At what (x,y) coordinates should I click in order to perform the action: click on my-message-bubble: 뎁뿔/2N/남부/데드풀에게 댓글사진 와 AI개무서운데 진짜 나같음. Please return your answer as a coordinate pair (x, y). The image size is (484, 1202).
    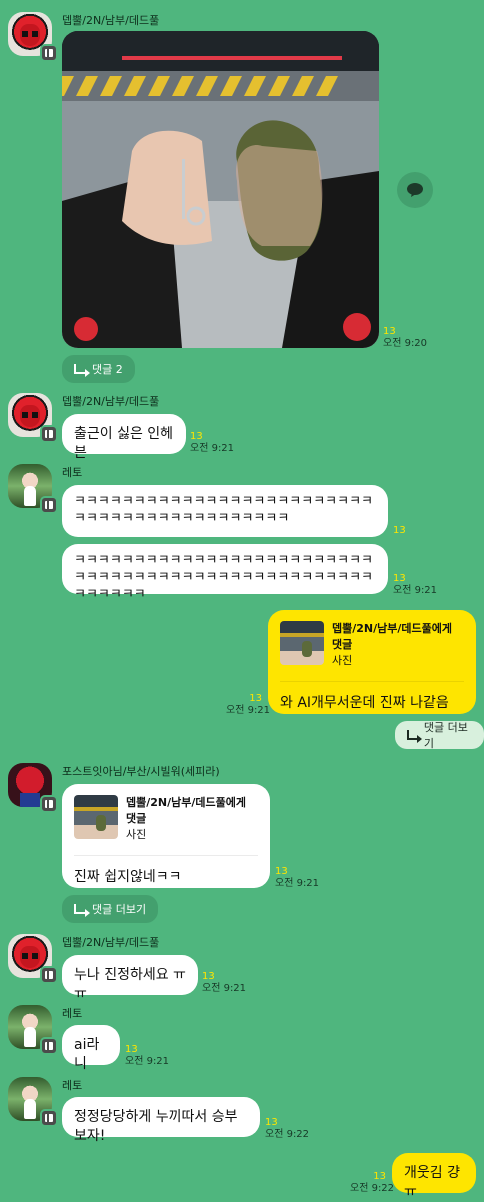
    Looking at the image, I should click on (372, 662).